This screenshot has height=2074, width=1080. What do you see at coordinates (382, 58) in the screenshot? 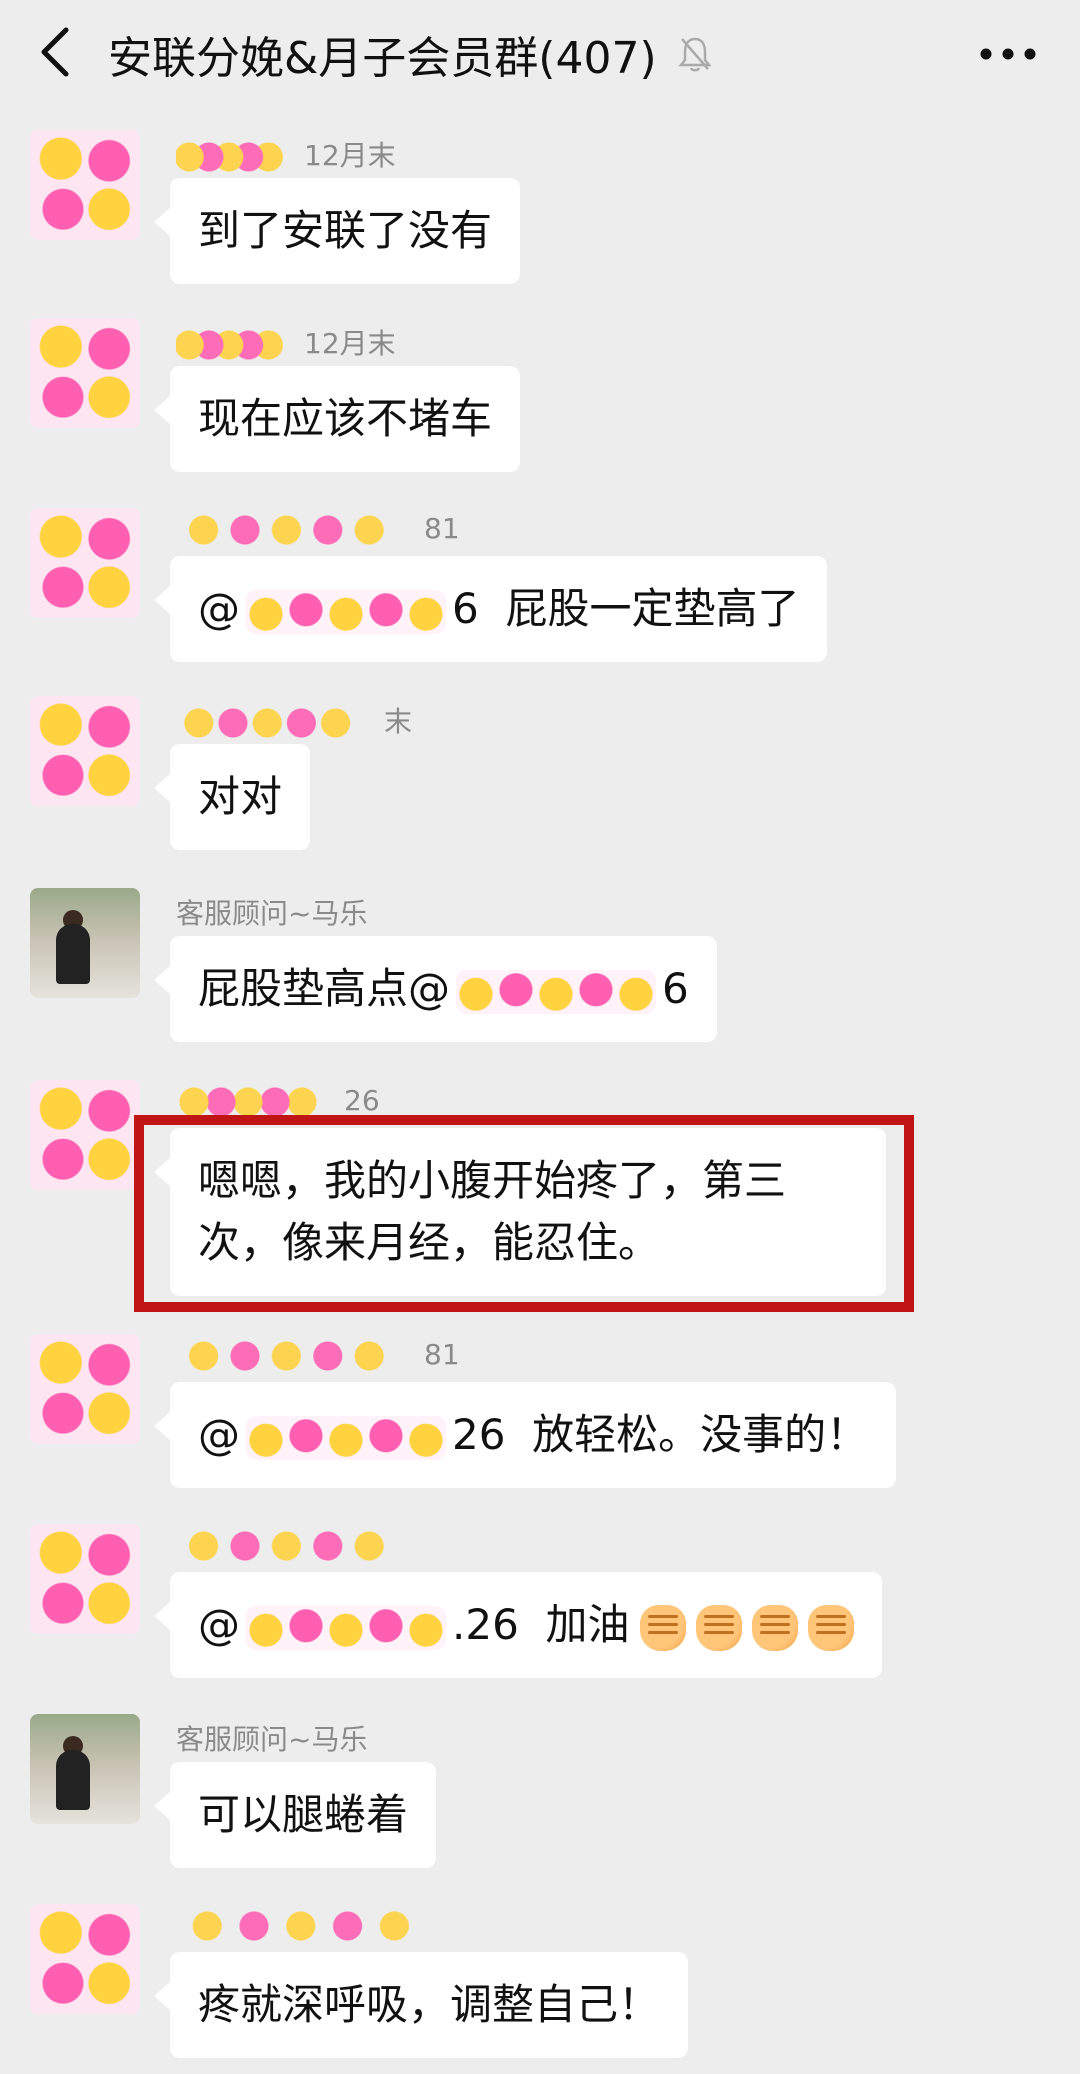
I see `chat-title: 安联分娩&月子会员群(407)` at bounding box center [382, 58].